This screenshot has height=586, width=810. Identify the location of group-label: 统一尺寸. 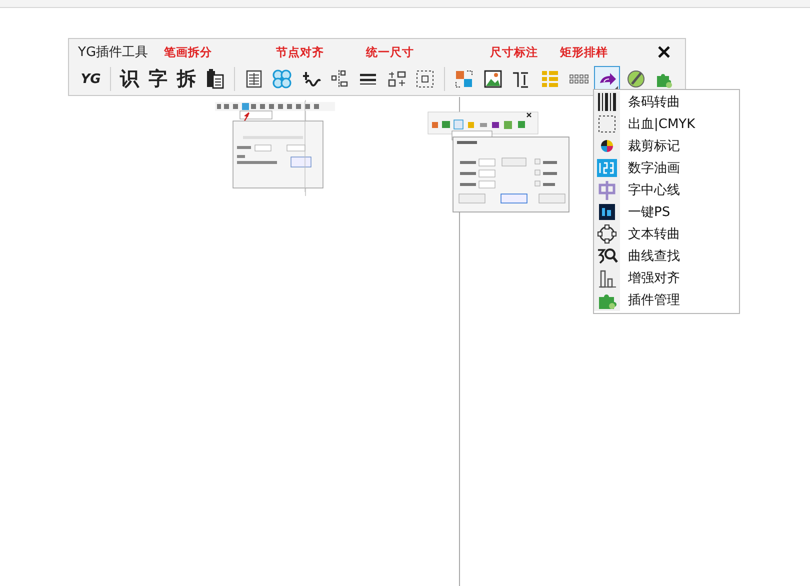
(390, 52).